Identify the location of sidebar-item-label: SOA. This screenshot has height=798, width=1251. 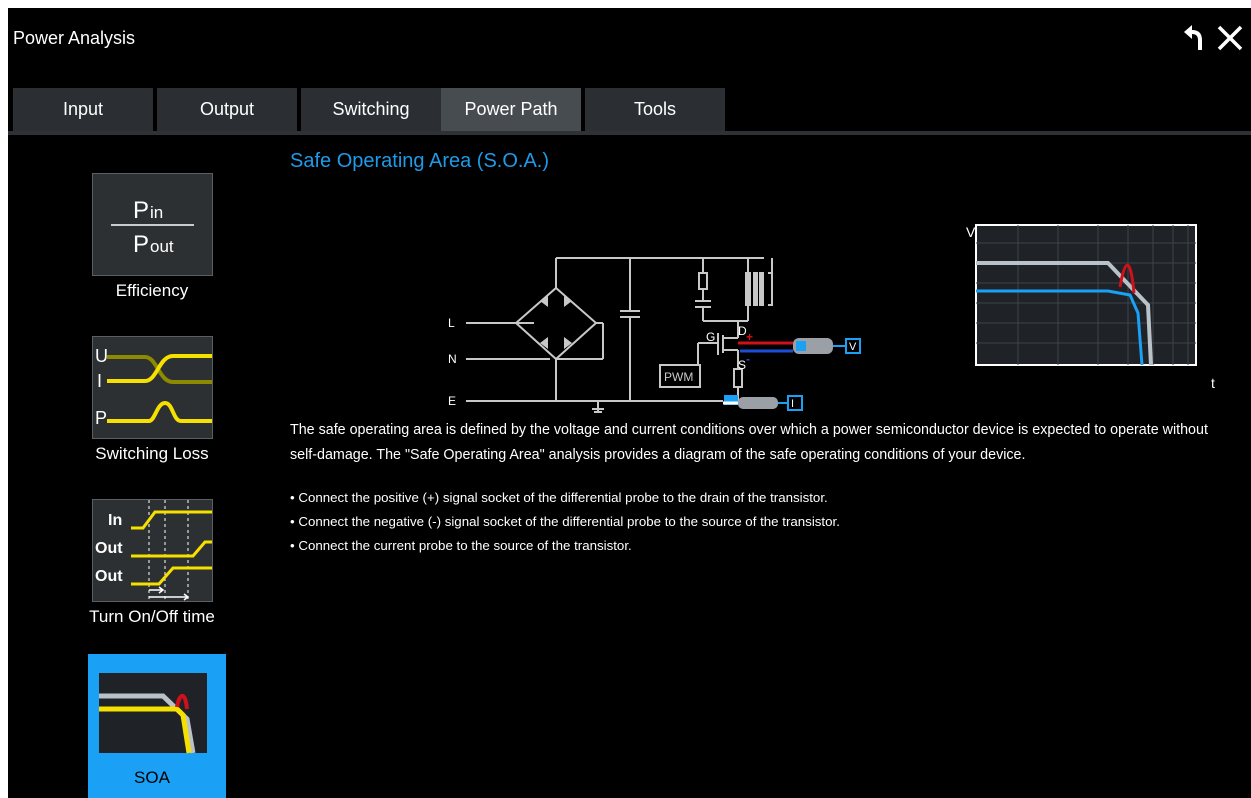
(152, 777).